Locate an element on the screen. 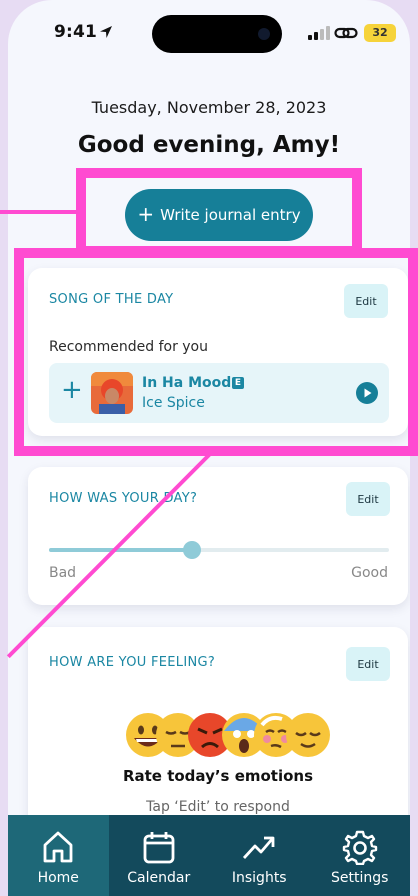 The image size is (418, 896). tab-calendar-label: Calendar is located at coordinates (159, 878).